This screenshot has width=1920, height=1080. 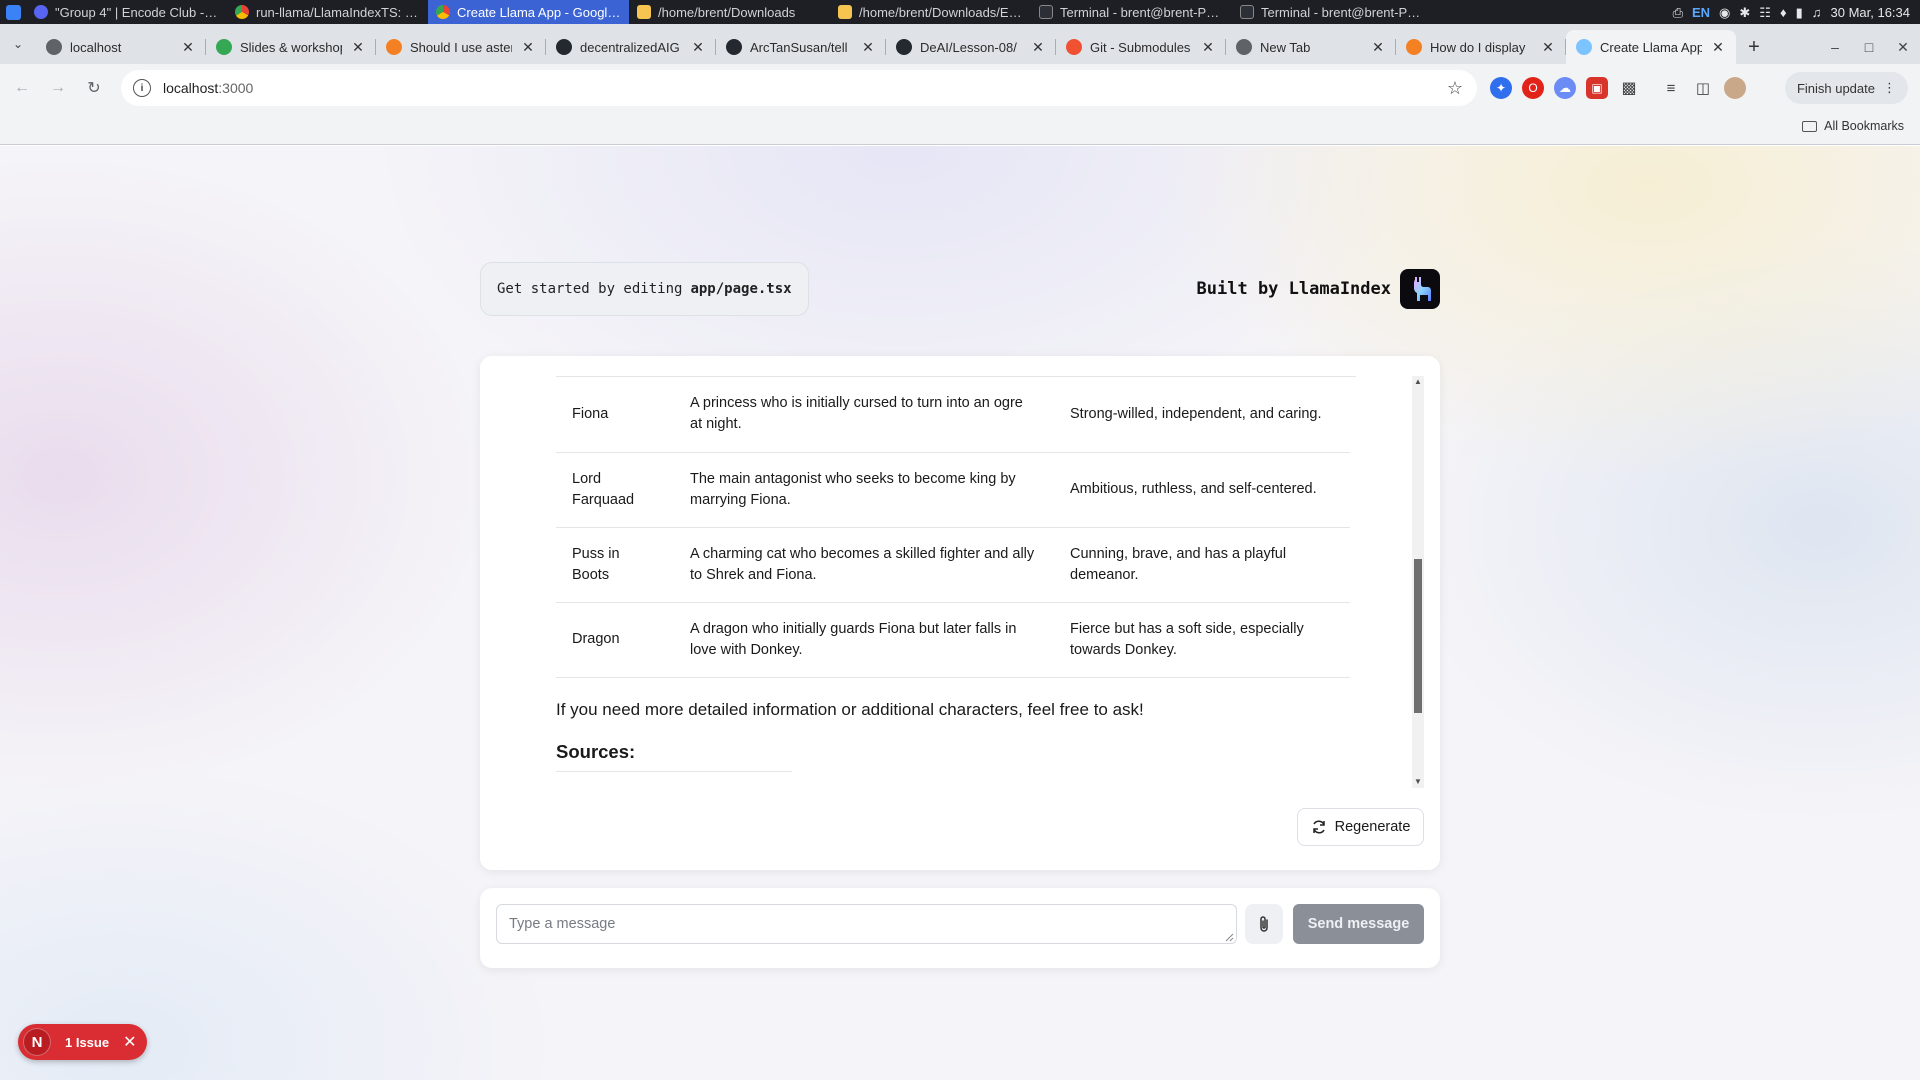 I want to click on bluetooth-icon: ✱, so click(x=1744, y=12).